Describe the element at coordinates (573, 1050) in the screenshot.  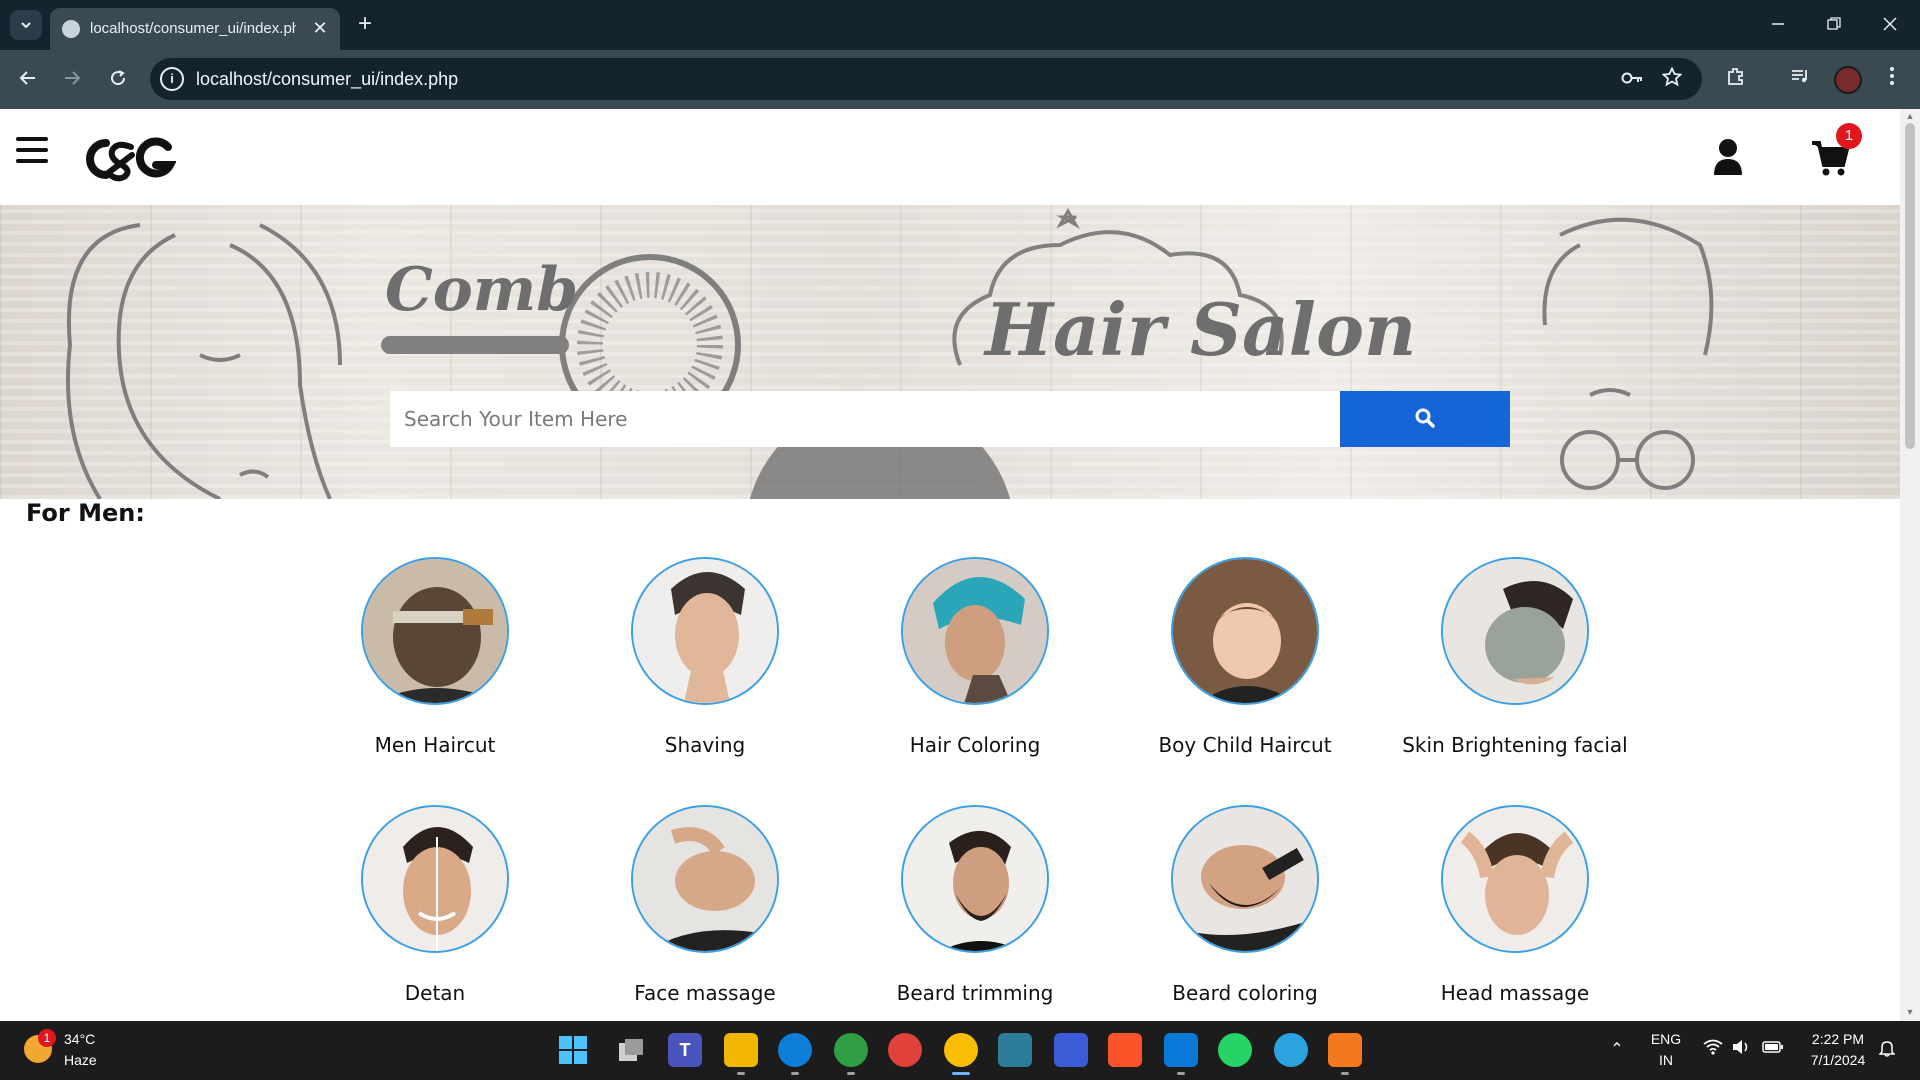
I see `start-icon` at that location.